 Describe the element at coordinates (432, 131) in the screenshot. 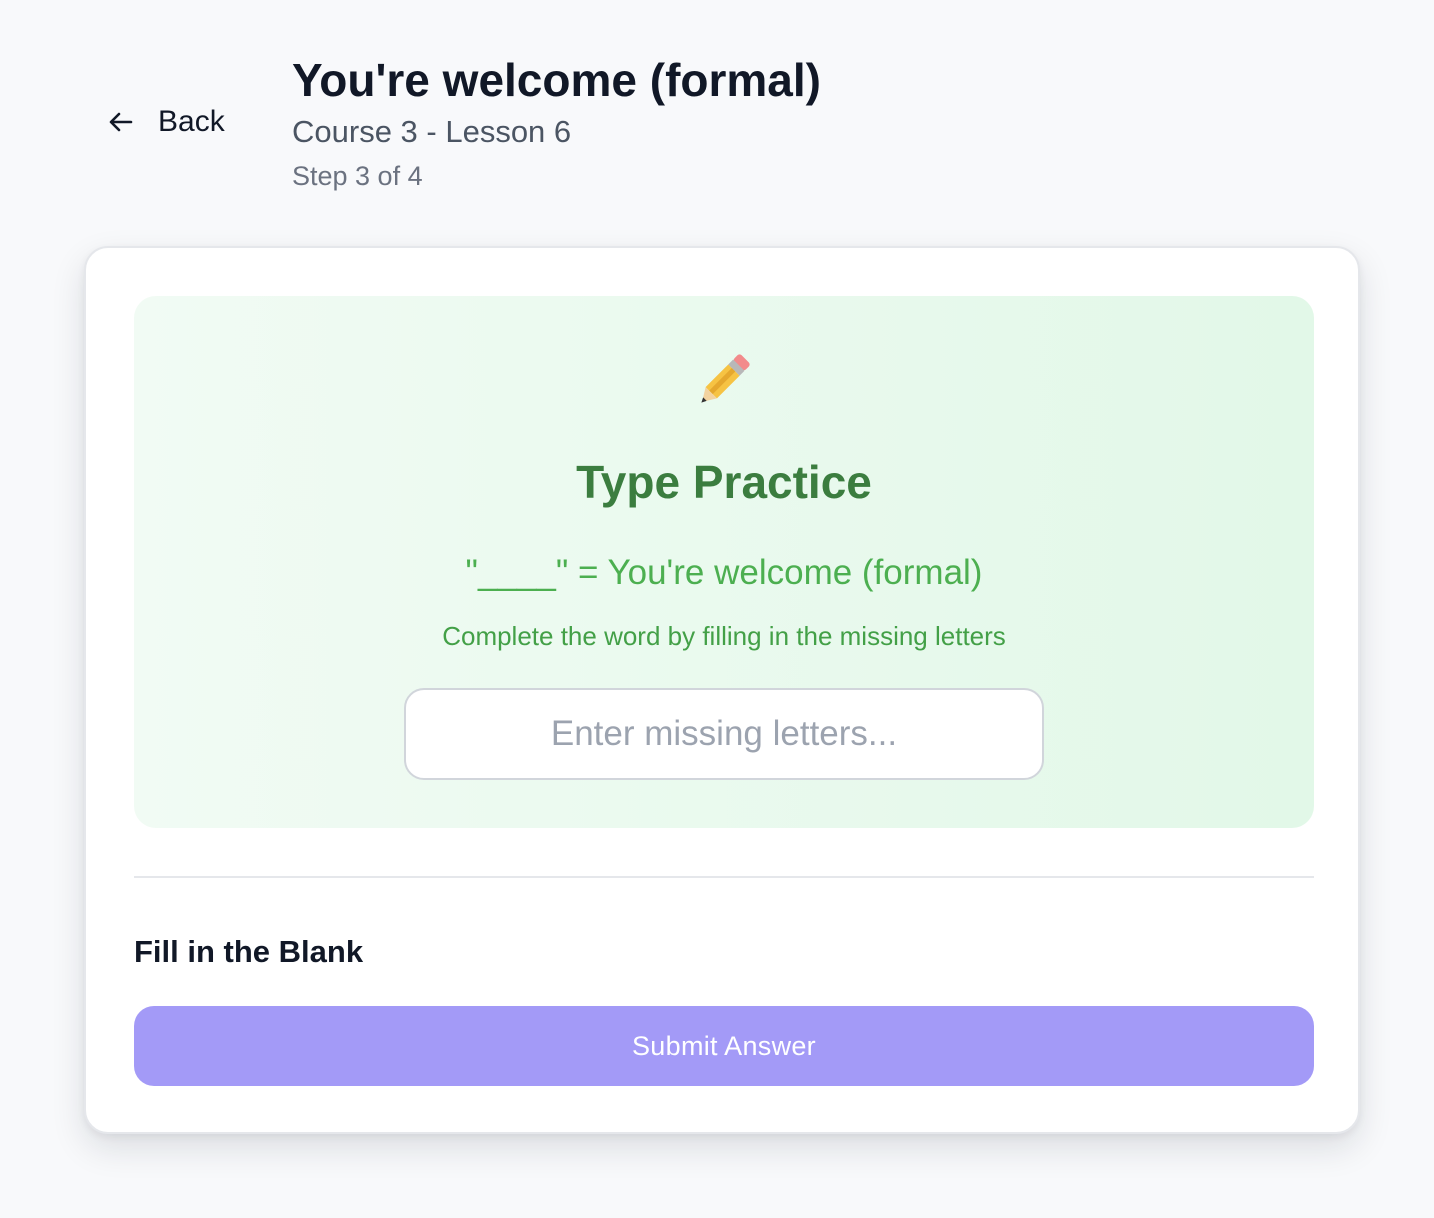

I see `course-lesson-label: Course 3 - Lesson 6` at that location.